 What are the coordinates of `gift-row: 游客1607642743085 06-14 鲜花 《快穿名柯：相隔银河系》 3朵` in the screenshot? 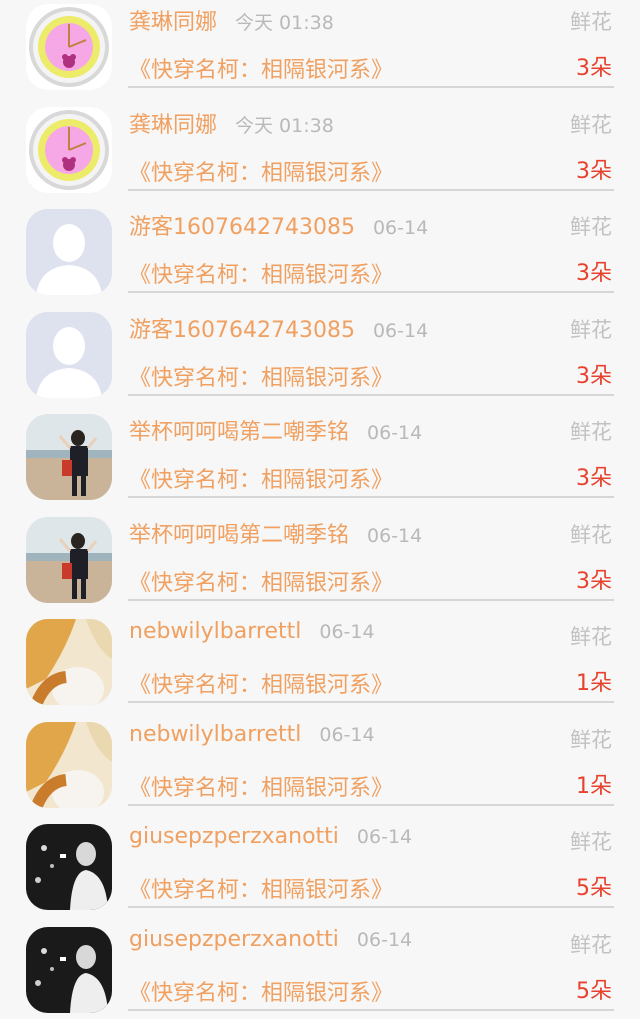 It's located at (320, 250).